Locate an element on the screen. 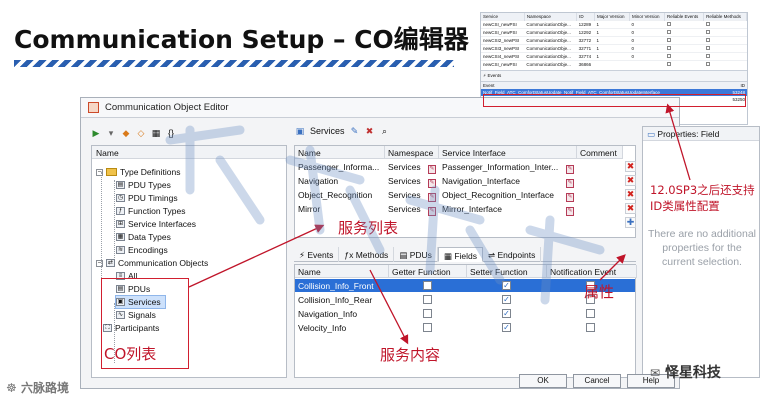  footer-left-text: 六脉路境 is located at coordinates (44, 388).